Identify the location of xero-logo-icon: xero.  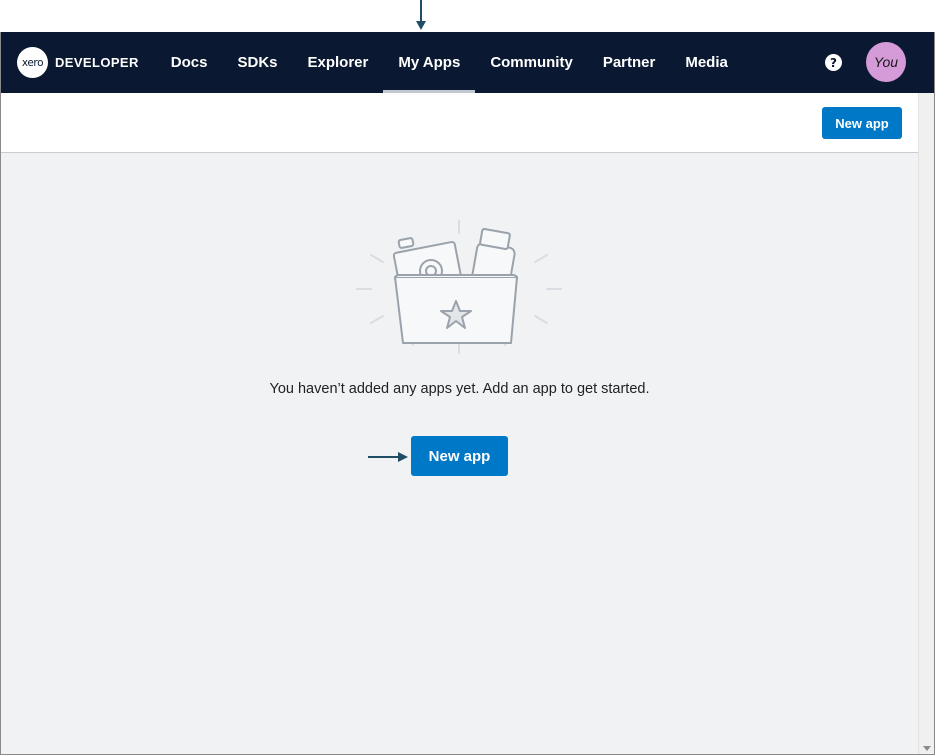
(32, 62).